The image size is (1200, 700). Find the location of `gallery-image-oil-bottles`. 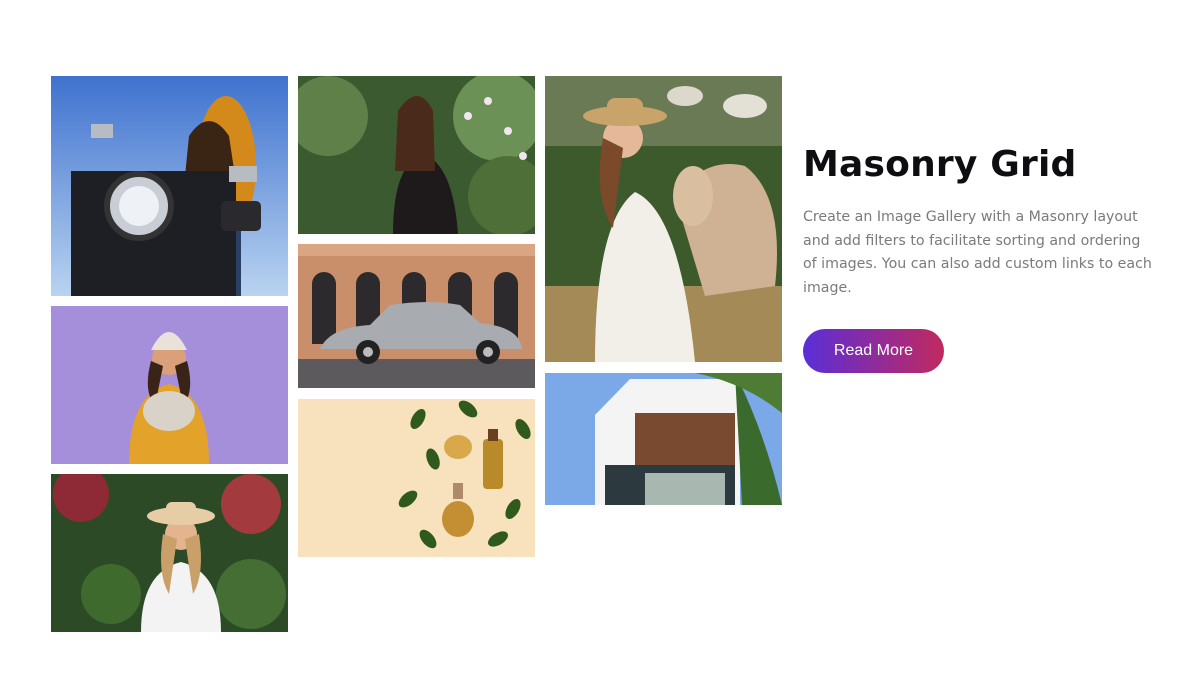

gallery-image-oil-bottles is located at coordinates (416, 478).